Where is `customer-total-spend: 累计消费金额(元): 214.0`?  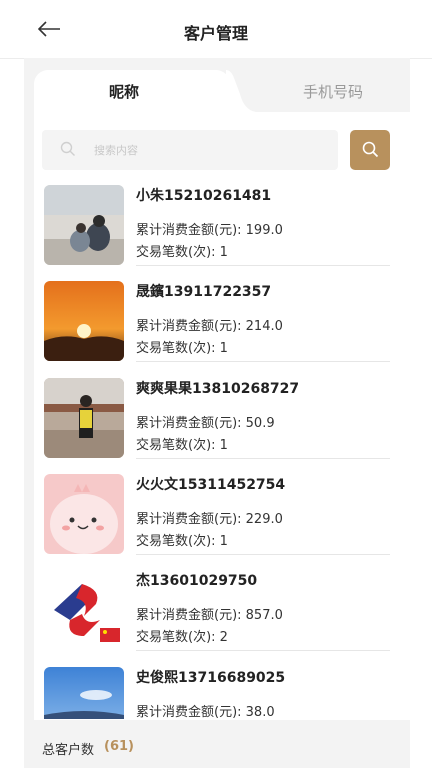
customer-total-spend: 累计消费金额(元): 214.0 is located at coordinates (209, 326).